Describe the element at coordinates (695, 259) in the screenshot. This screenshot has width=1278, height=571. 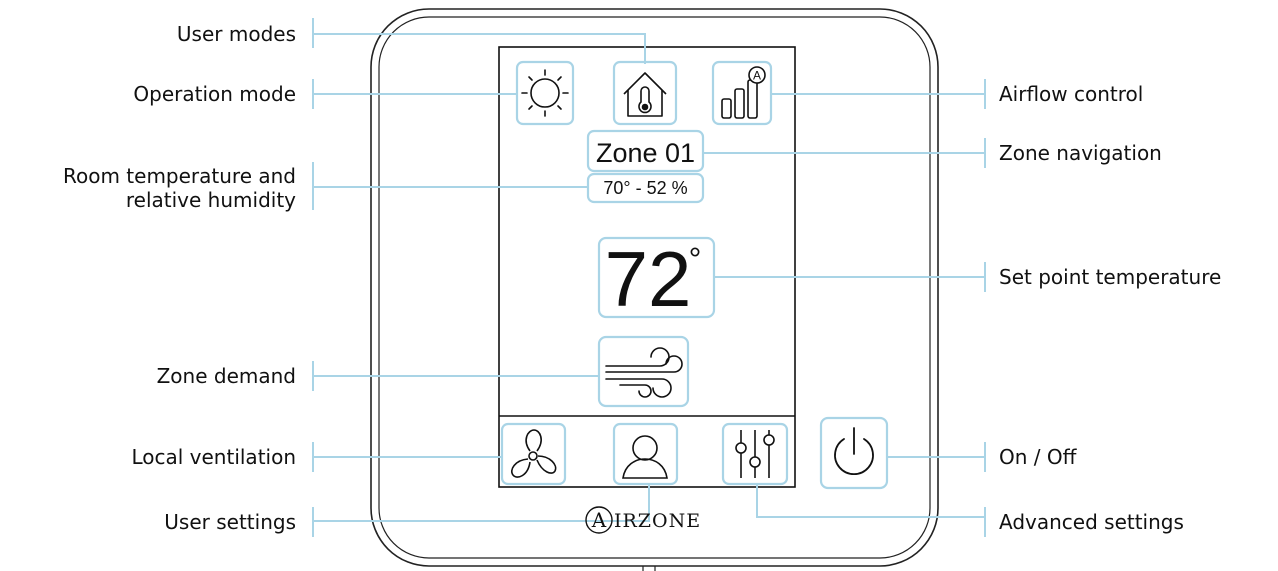
I see `setpoint-unit: °` at that location.